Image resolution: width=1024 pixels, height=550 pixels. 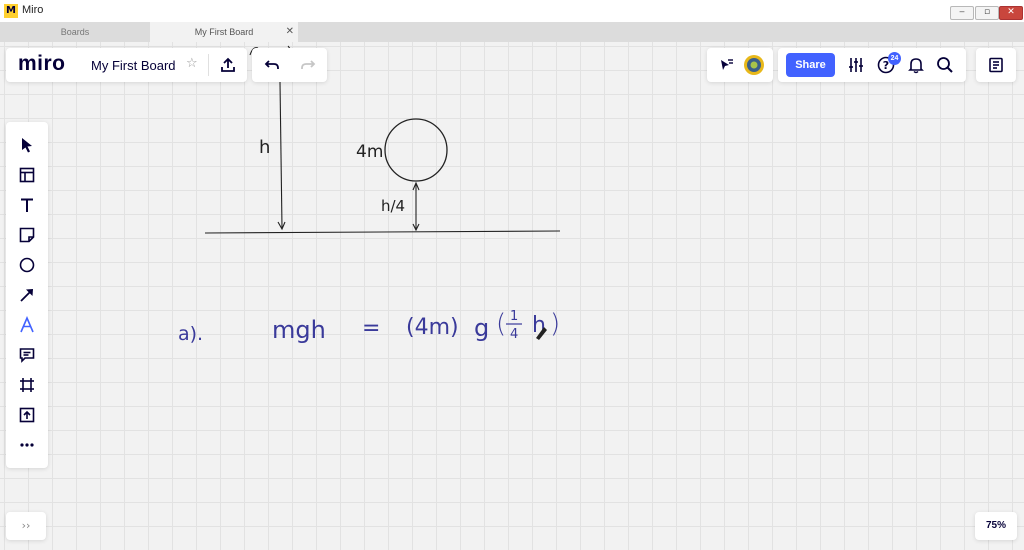 I want to click on equation-left-side: mgh, so click(x=299, y=330).